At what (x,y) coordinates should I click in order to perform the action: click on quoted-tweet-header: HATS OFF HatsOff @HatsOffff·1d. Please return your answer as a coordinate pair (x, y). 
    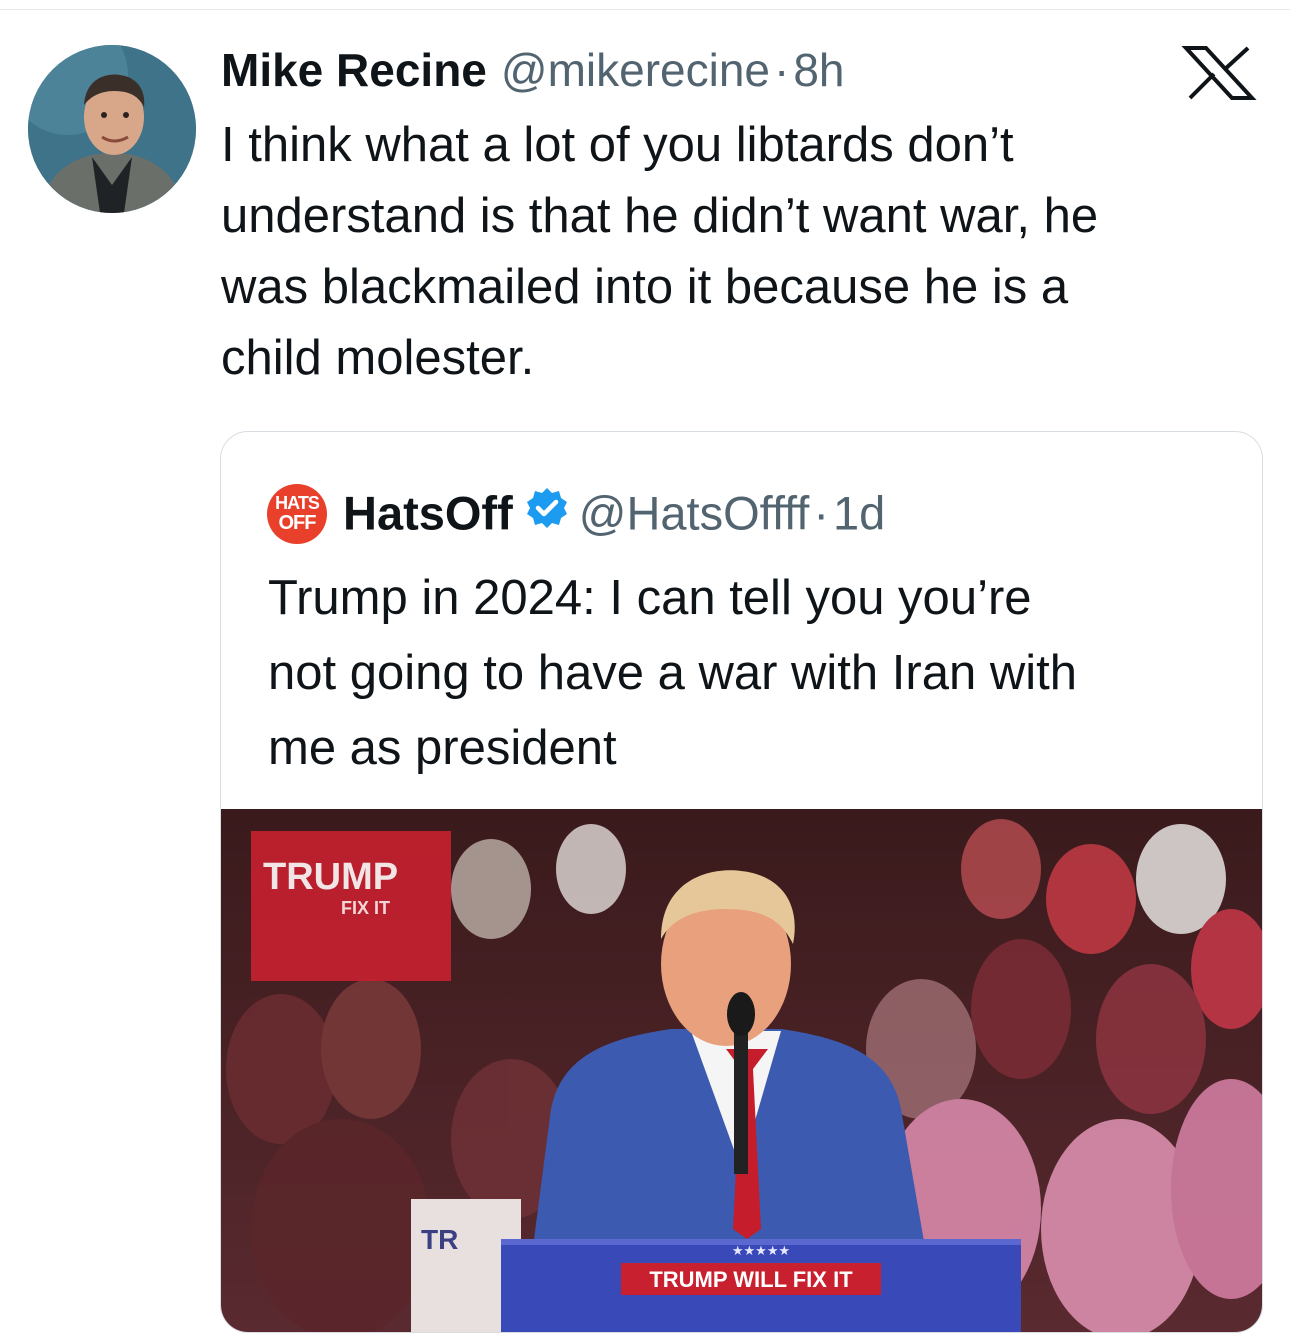
    Looking at the image, I should click on (576, 512).